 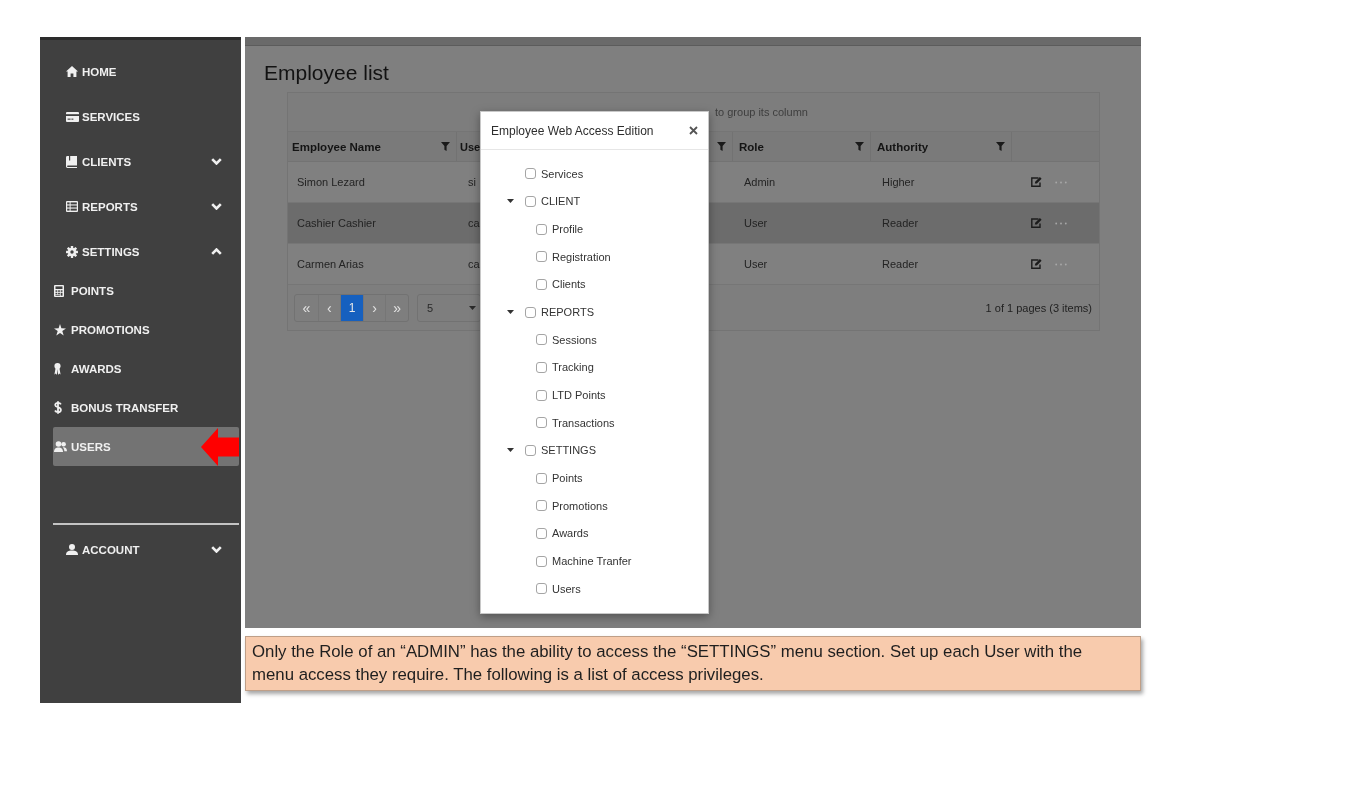 What do you see at coordinates (336, 223) in the screenshot?
I see `employee-name-text: Cashier Cashier` at bounding box center [336, 223].